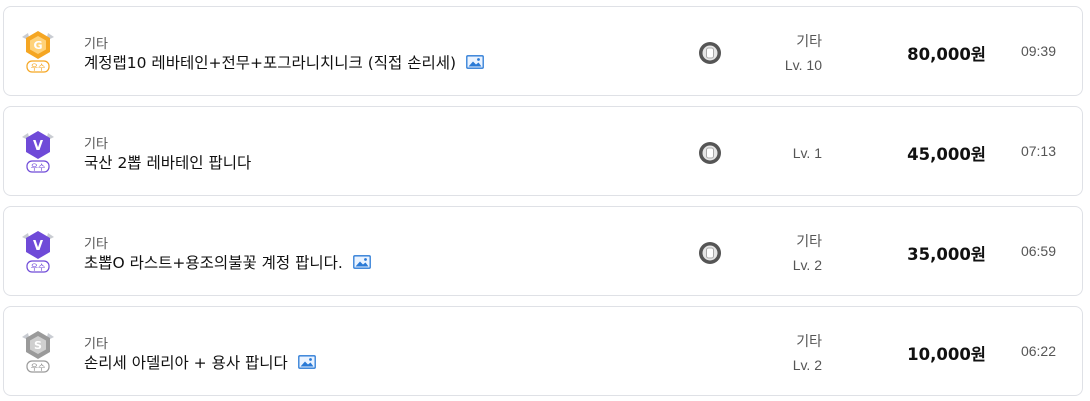 This screenshot has height=401, width=1090. I want to click on listing-title: 손리세 아델리아 + 용사 팝니다, so click(200, 362).